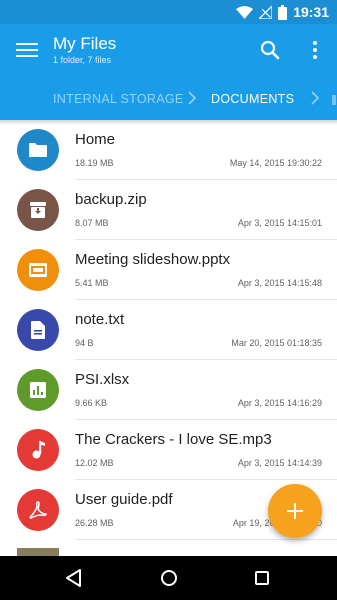  I want to click on battery-icon, so click(283, 12).